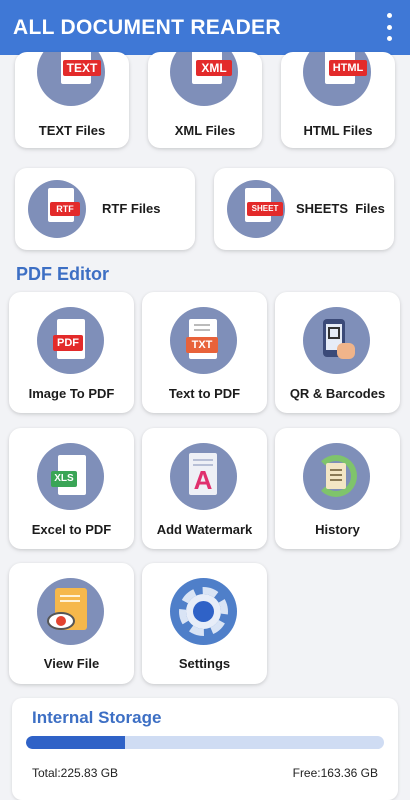  I want to click on xls-file-icon: XLS, so click(70, 476).